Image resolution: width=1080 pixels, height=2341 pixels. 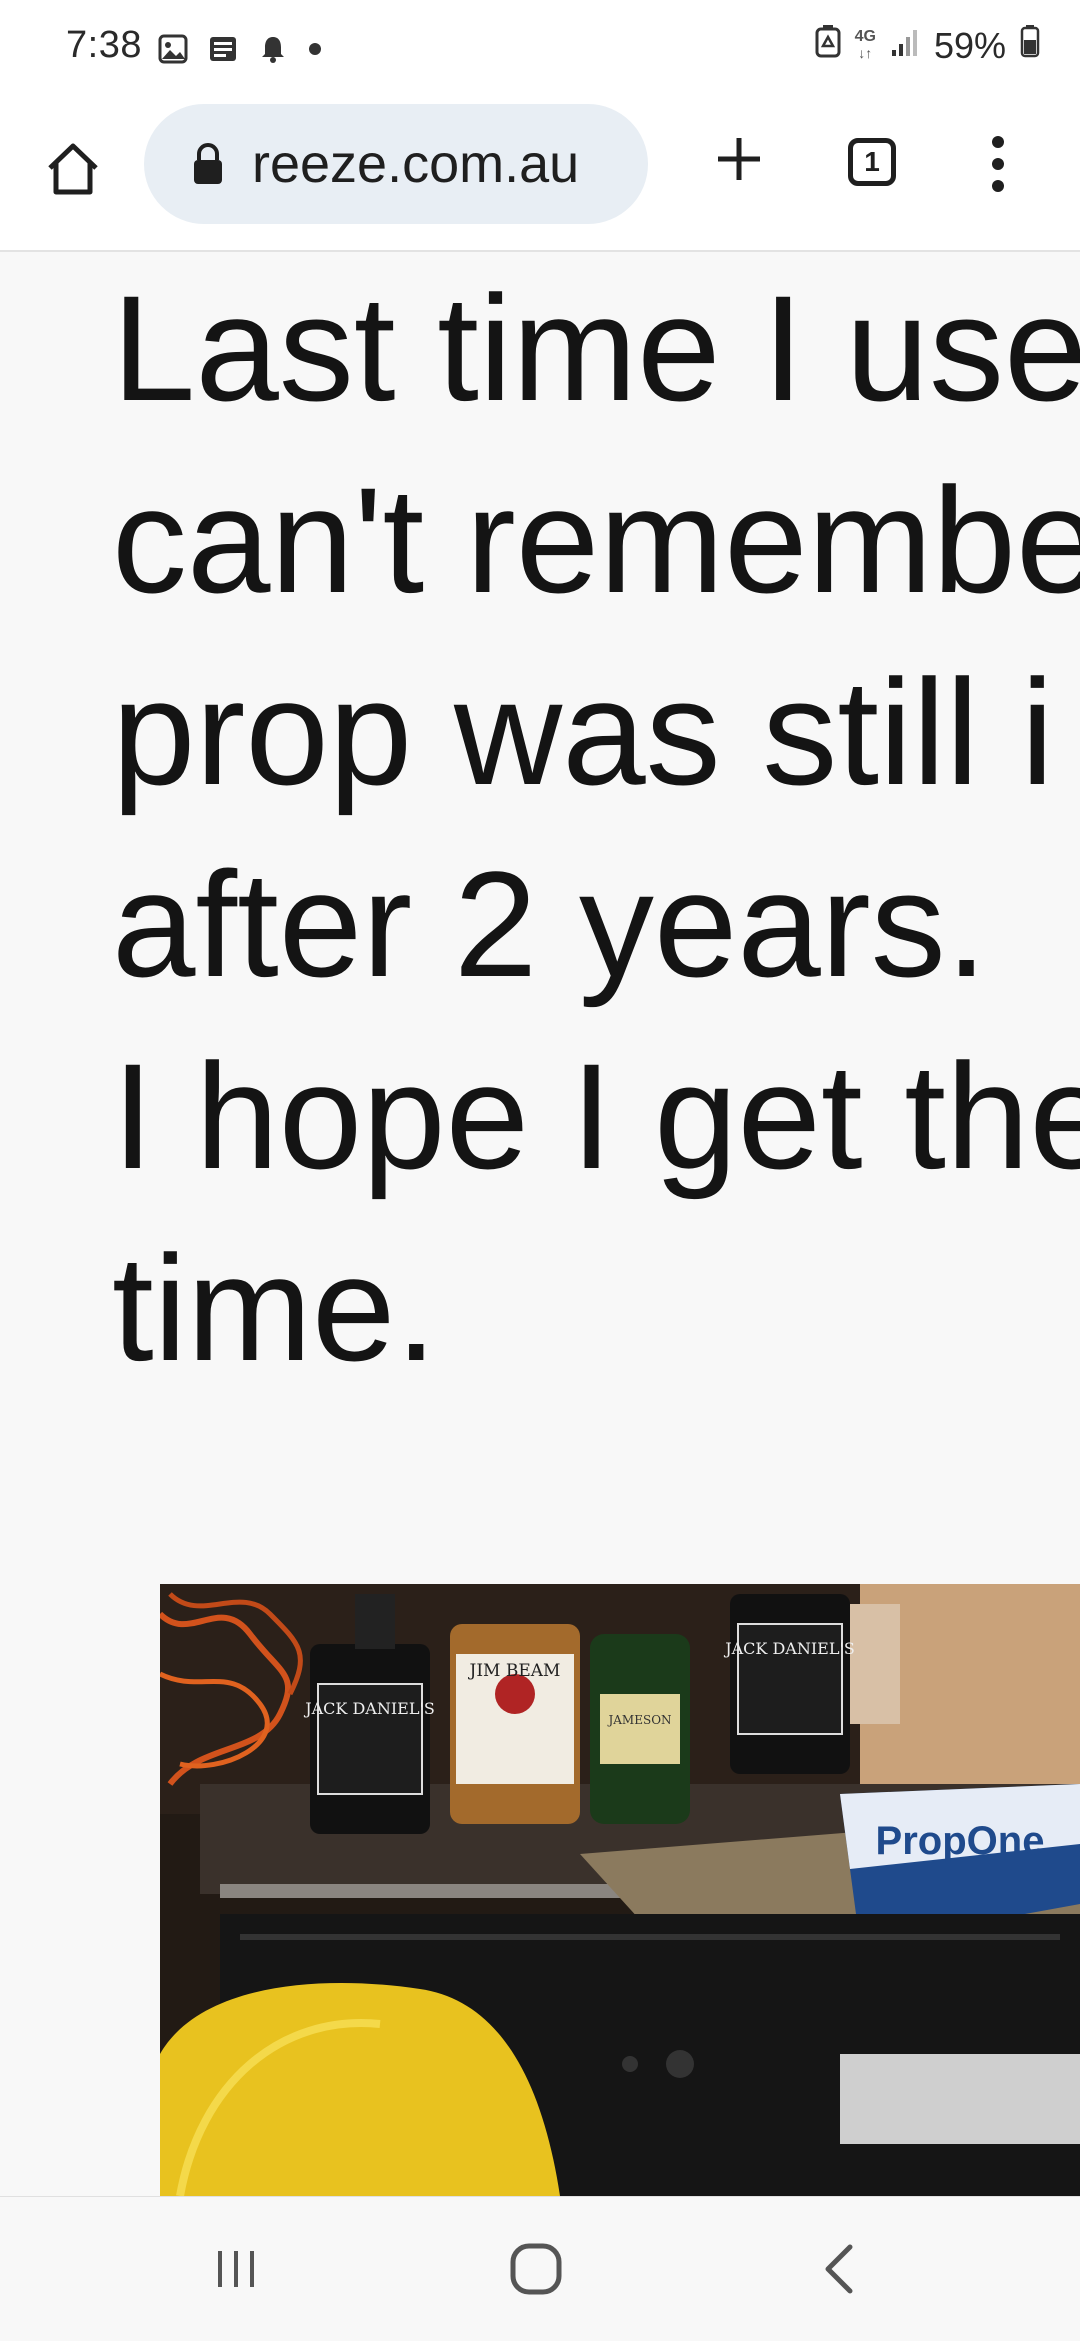 I want to click on address-bar: reeze.com.au, so click(x=396, y=164).